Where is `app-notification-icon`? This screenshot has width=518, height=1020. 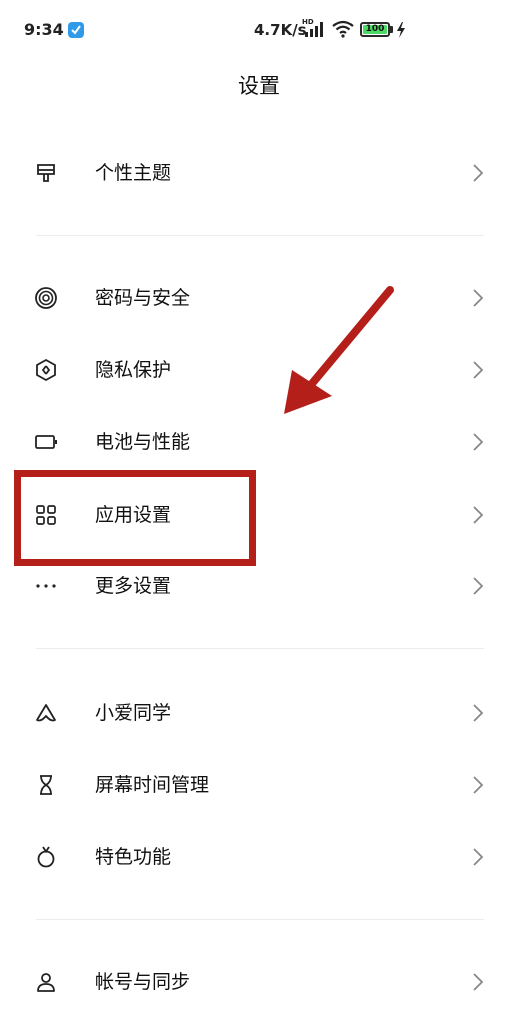
app-notification-icon is located at coordinates (76, 30).